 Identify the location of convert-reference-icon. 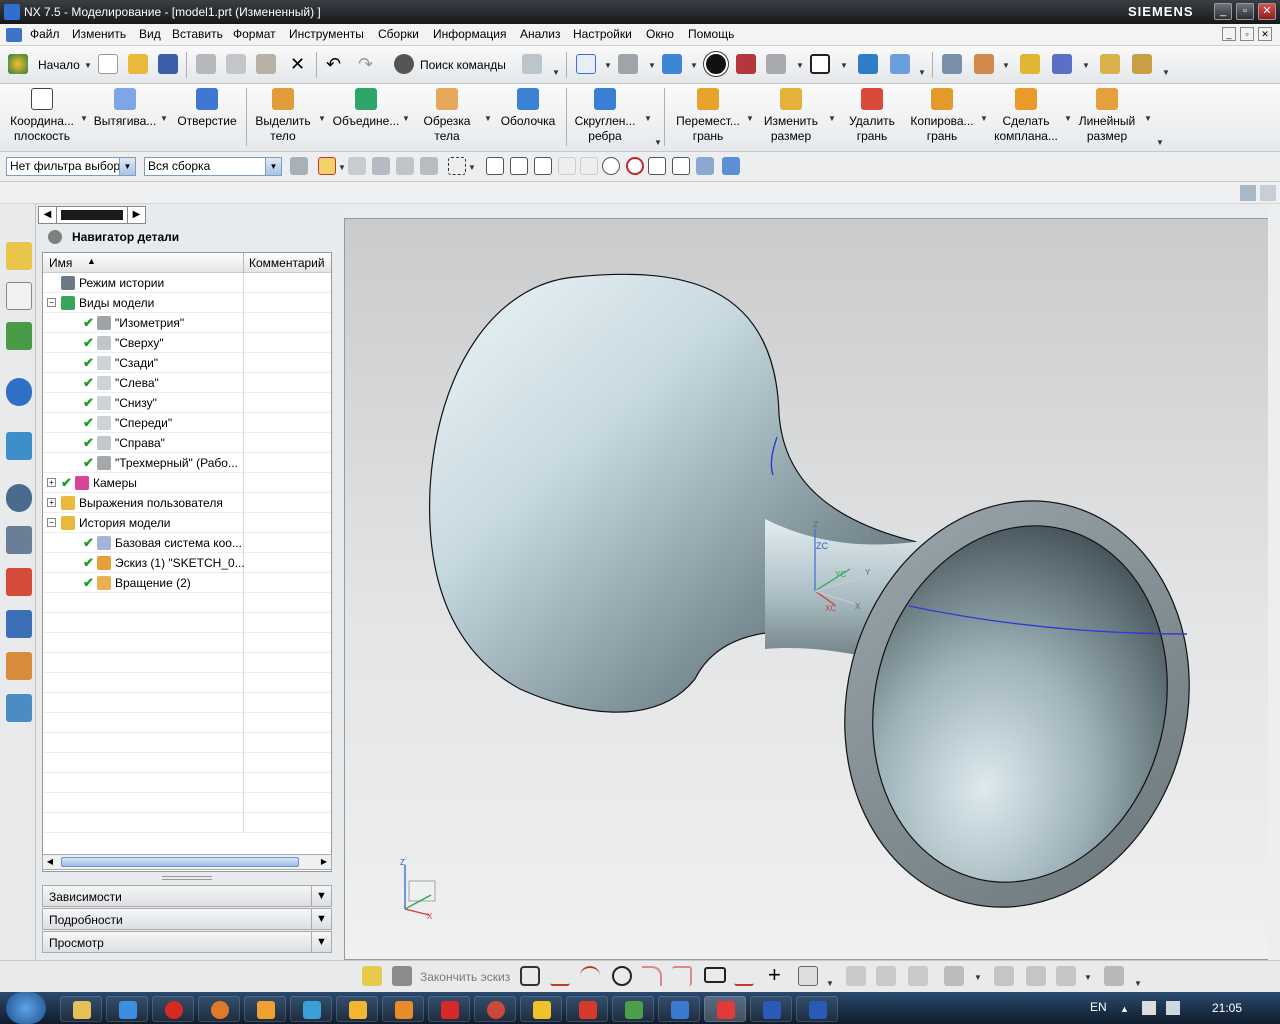
(1114, 976).